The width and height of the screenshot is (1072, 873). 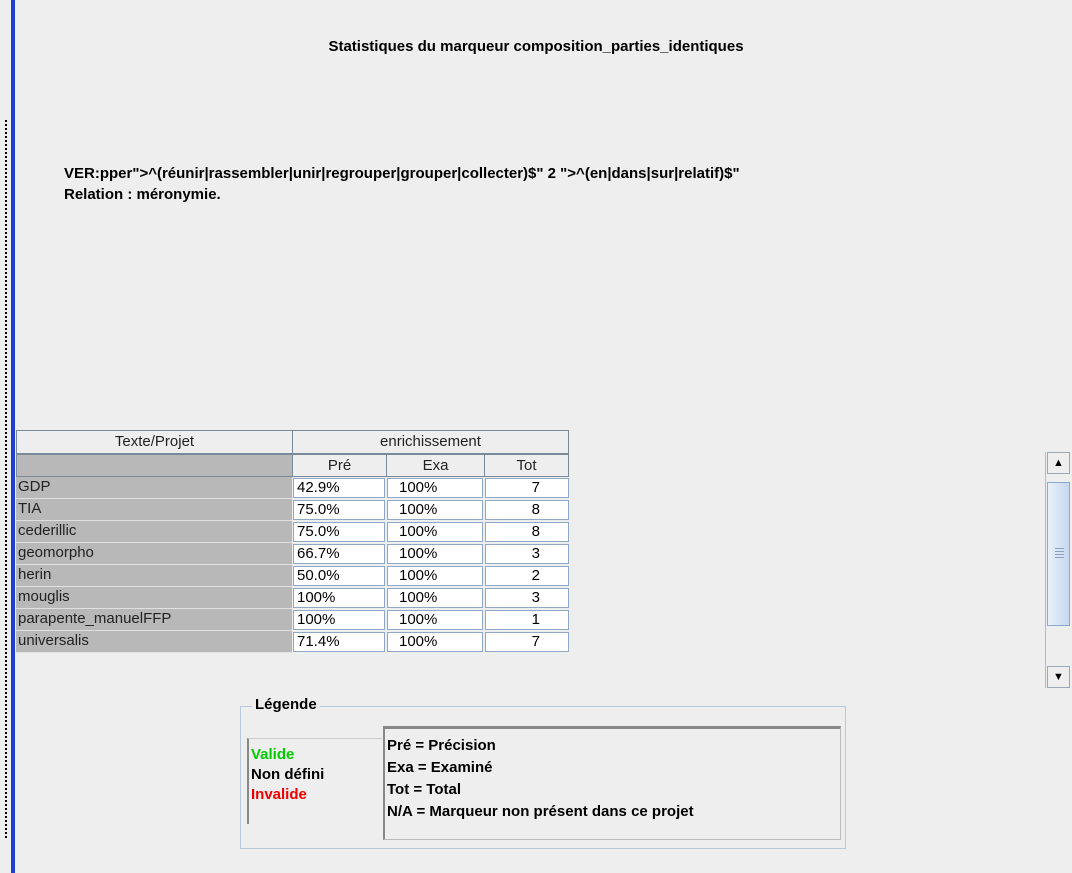 What do you see at coordinates (154, 510) in the screenshot?
I see `row-name: TIA` at bounding box center [154, 510].